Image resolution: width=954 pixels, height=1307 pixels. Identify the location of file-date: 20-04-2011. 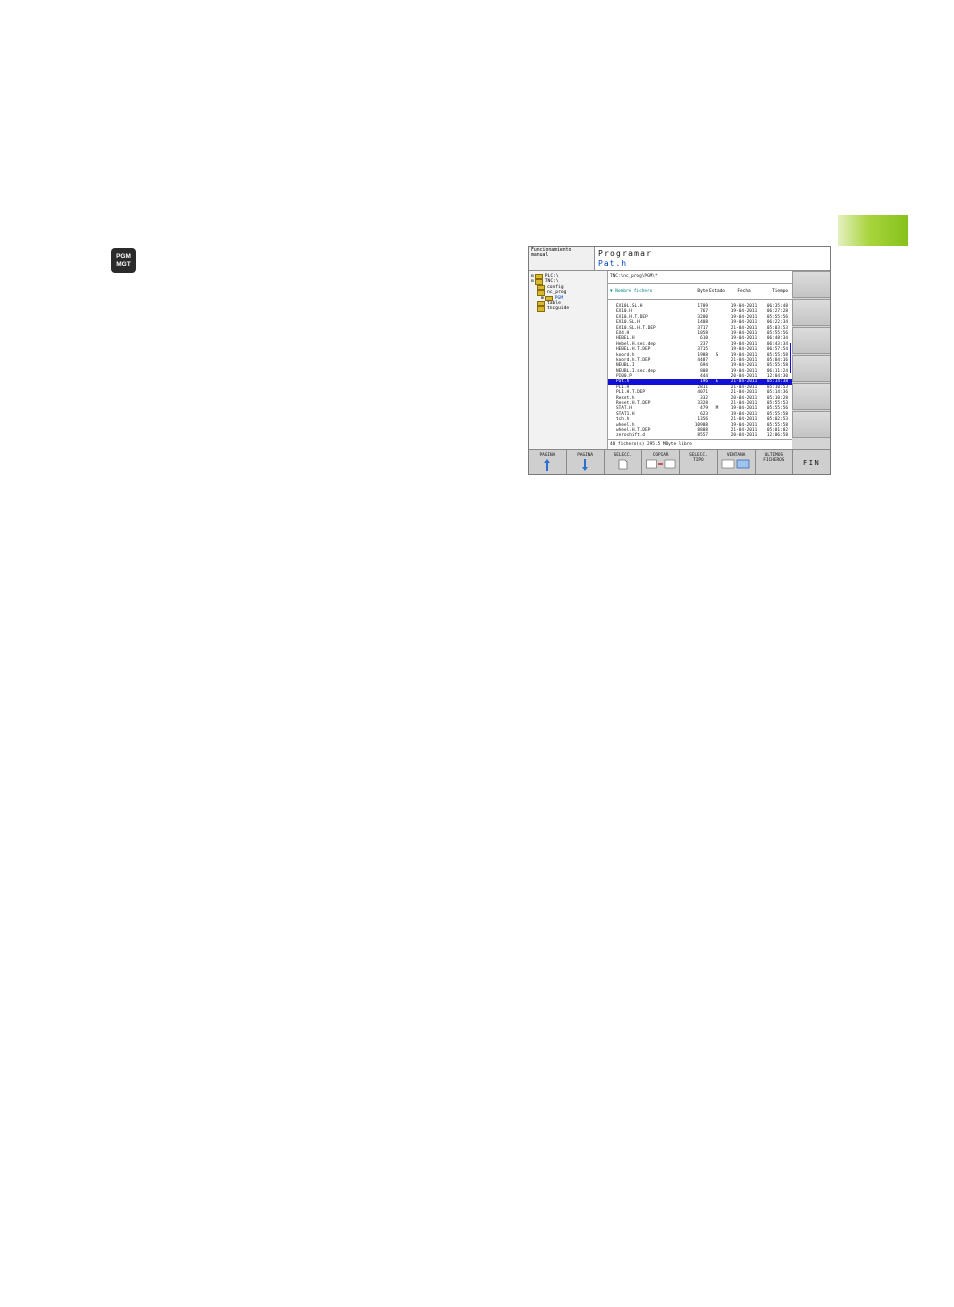
(744, 436).